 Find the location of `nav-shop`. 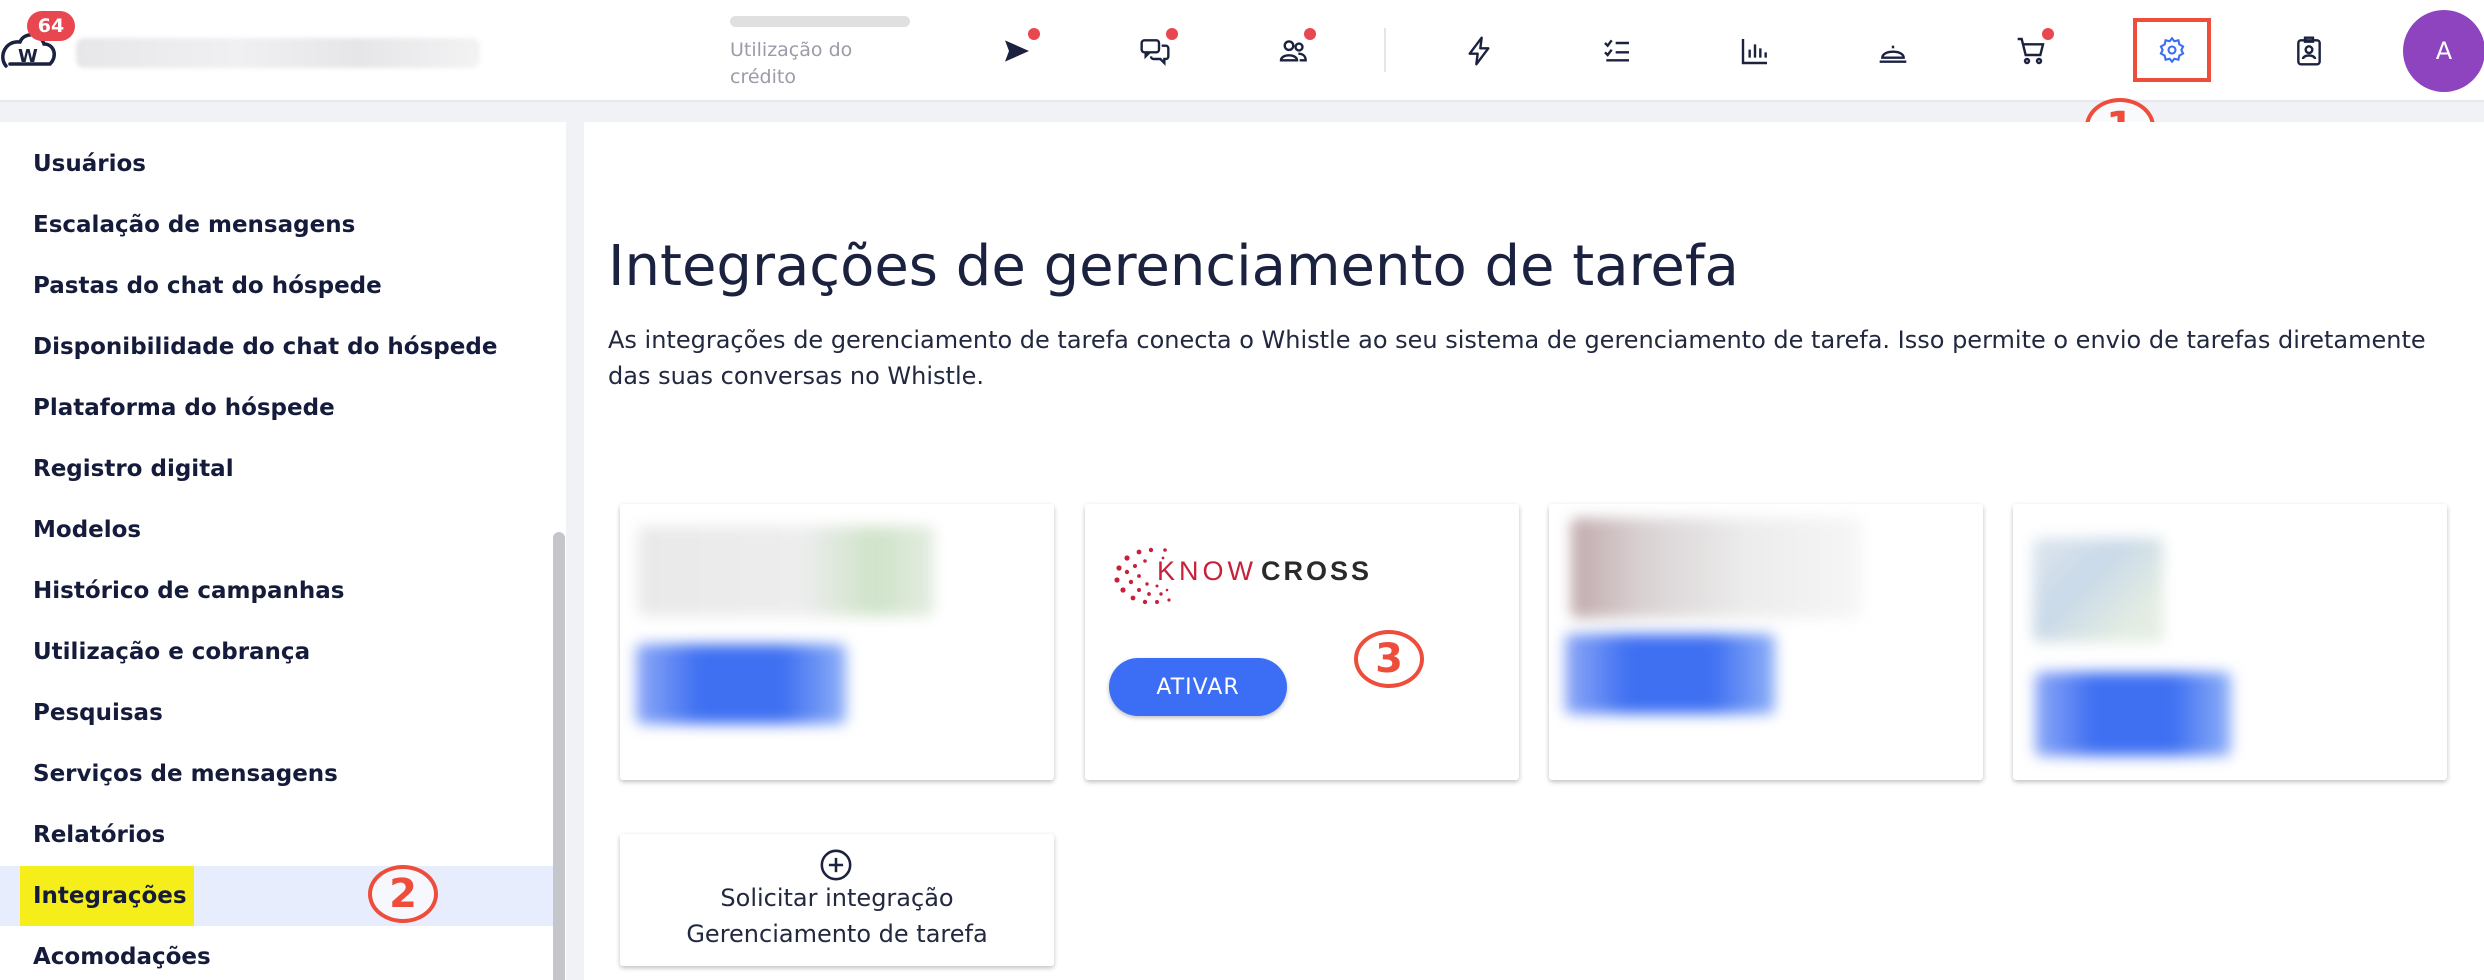

nav-shop is located at coordinates (2031, 51).